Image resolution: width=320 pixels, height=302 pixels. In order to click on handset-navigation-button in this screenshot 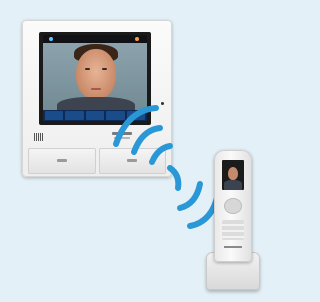, I will do `click(233, 206)`.